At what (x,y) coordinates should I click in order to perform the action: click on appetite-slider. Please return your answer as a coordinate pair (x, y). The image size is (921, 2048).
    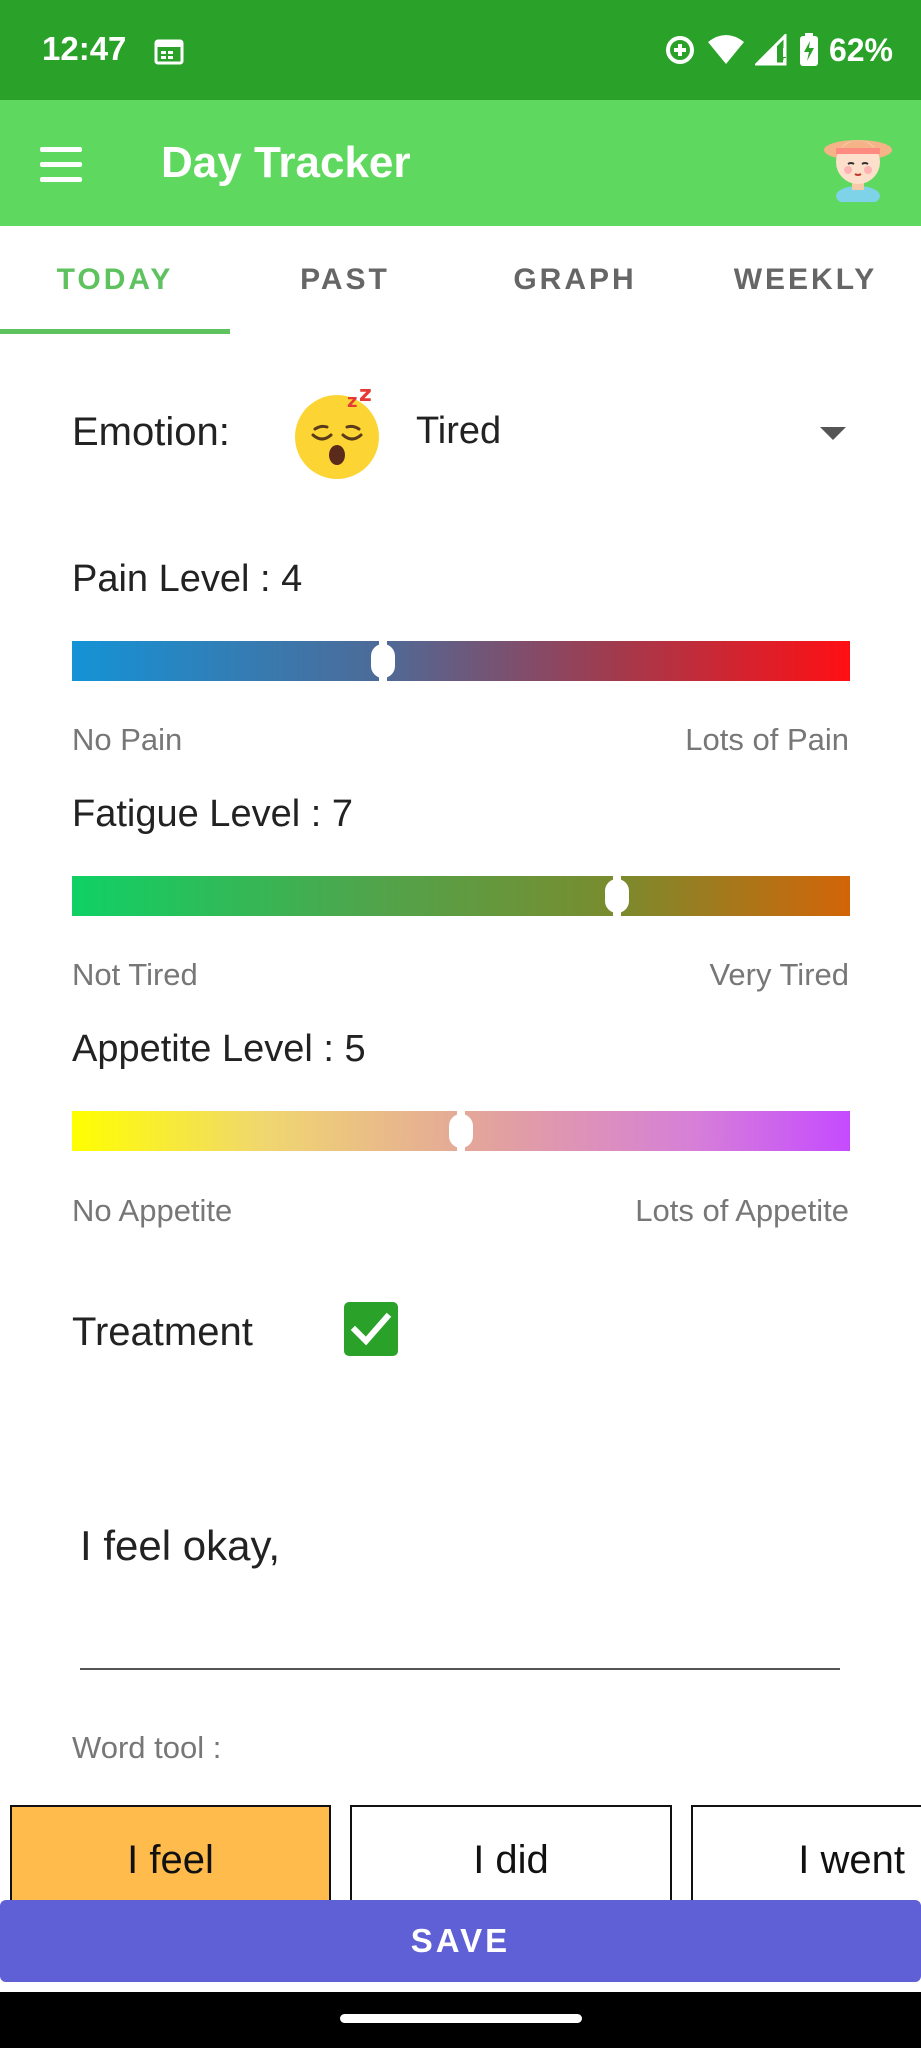
    Looking at the image, I should click on (461, 1131).